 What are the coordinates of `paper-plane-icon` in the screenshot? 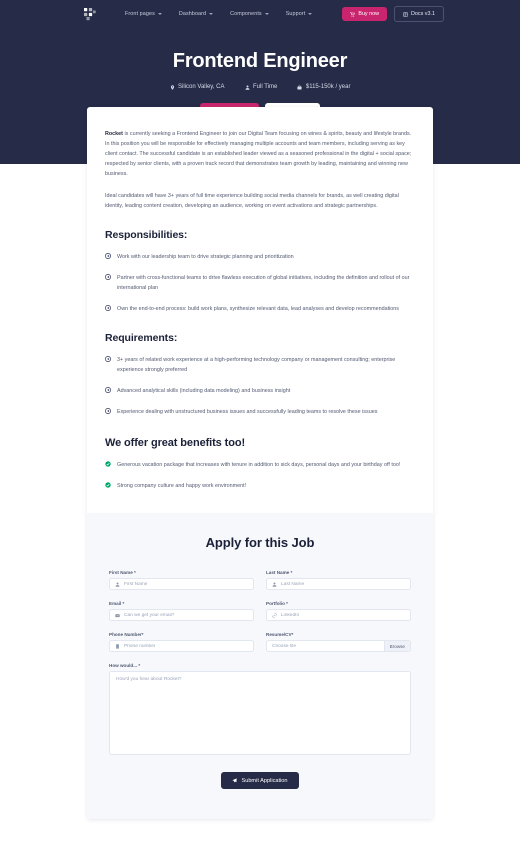 It's located at (235, 780).